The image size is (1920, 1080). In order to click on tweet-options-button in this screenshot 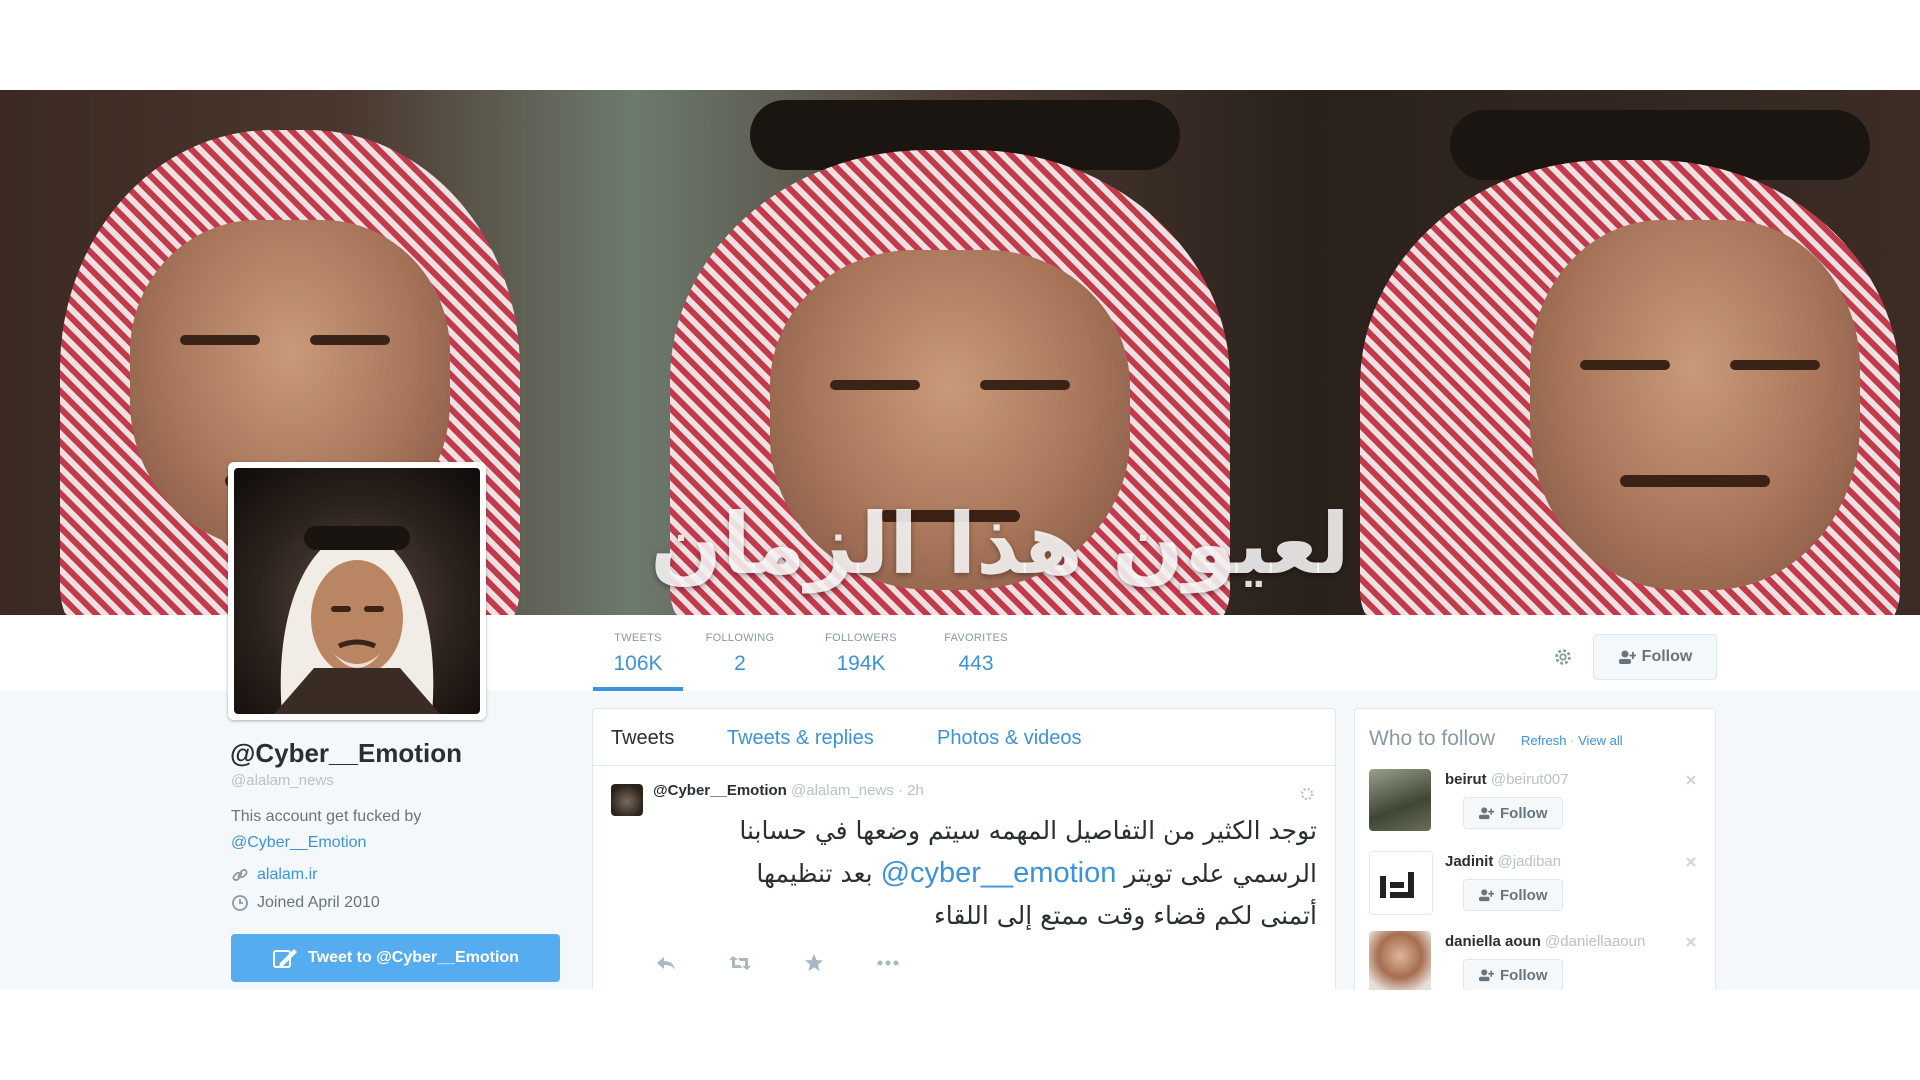, I will do `click(1307, 795)`.